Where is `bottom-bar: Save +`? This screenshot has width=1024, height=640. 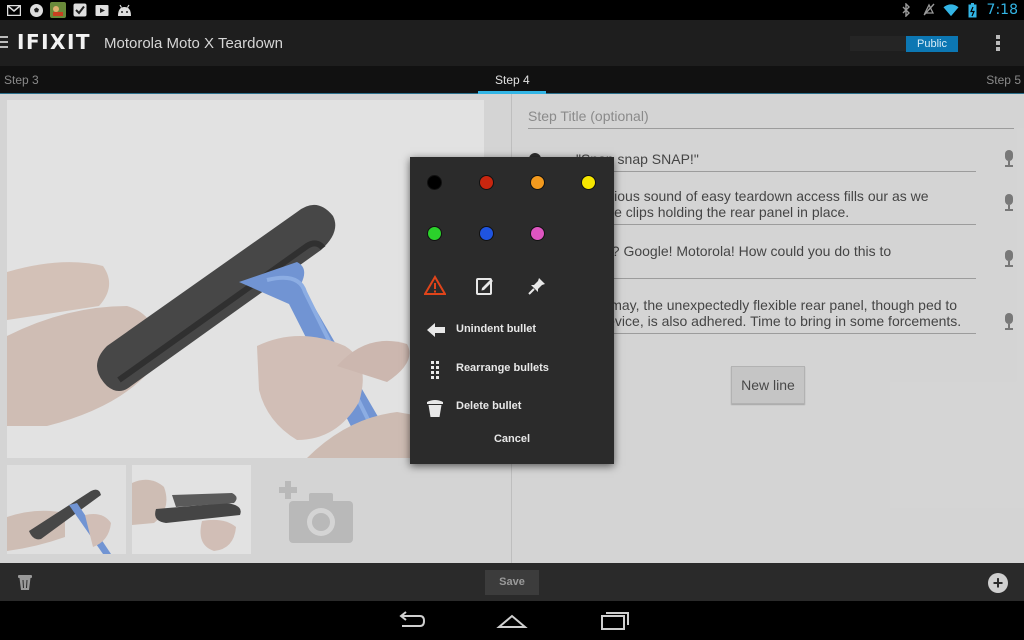 bottom-bar: Save + is located at coordinates (512, 582).